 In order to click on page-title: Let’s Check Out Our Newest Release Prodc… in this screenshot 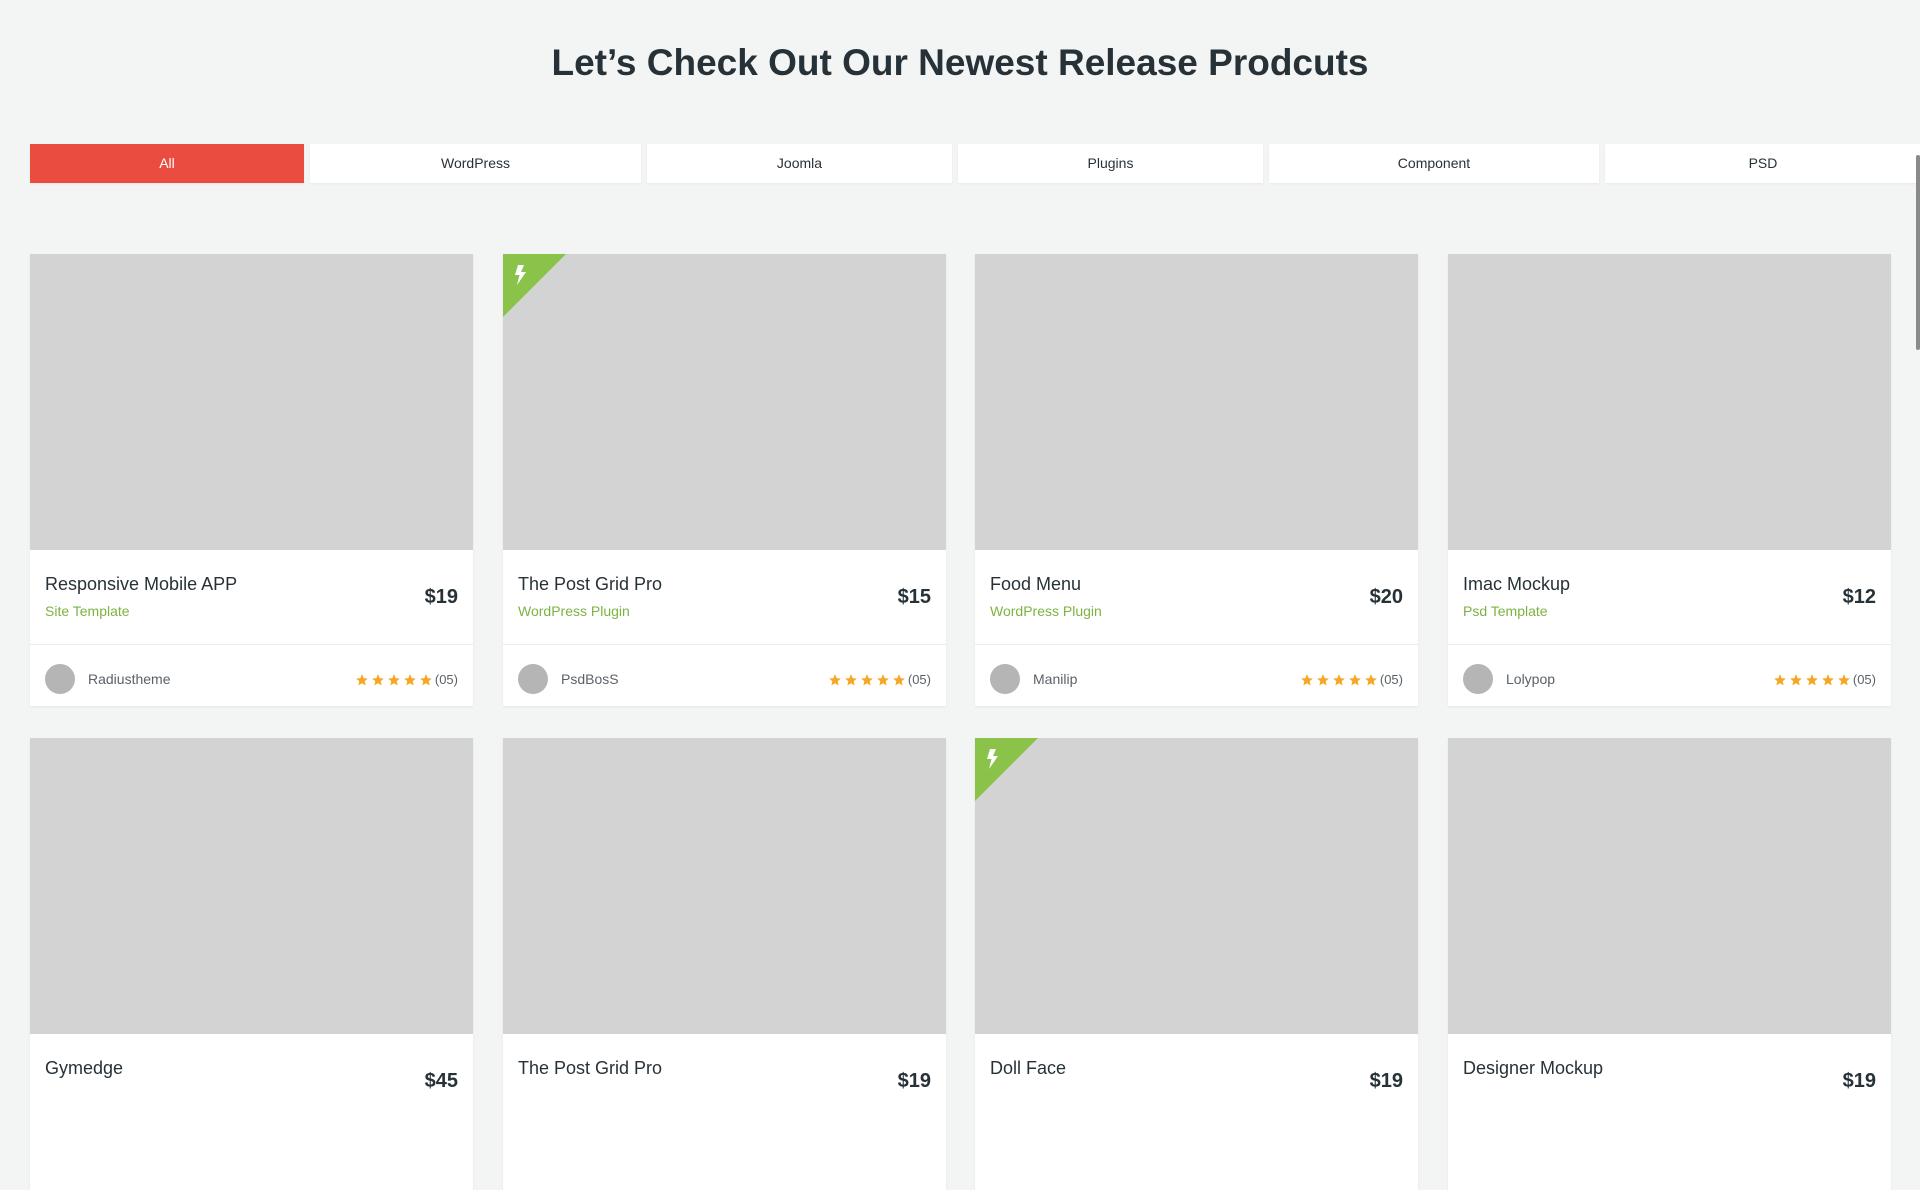, I will do `click(960, 62)`.